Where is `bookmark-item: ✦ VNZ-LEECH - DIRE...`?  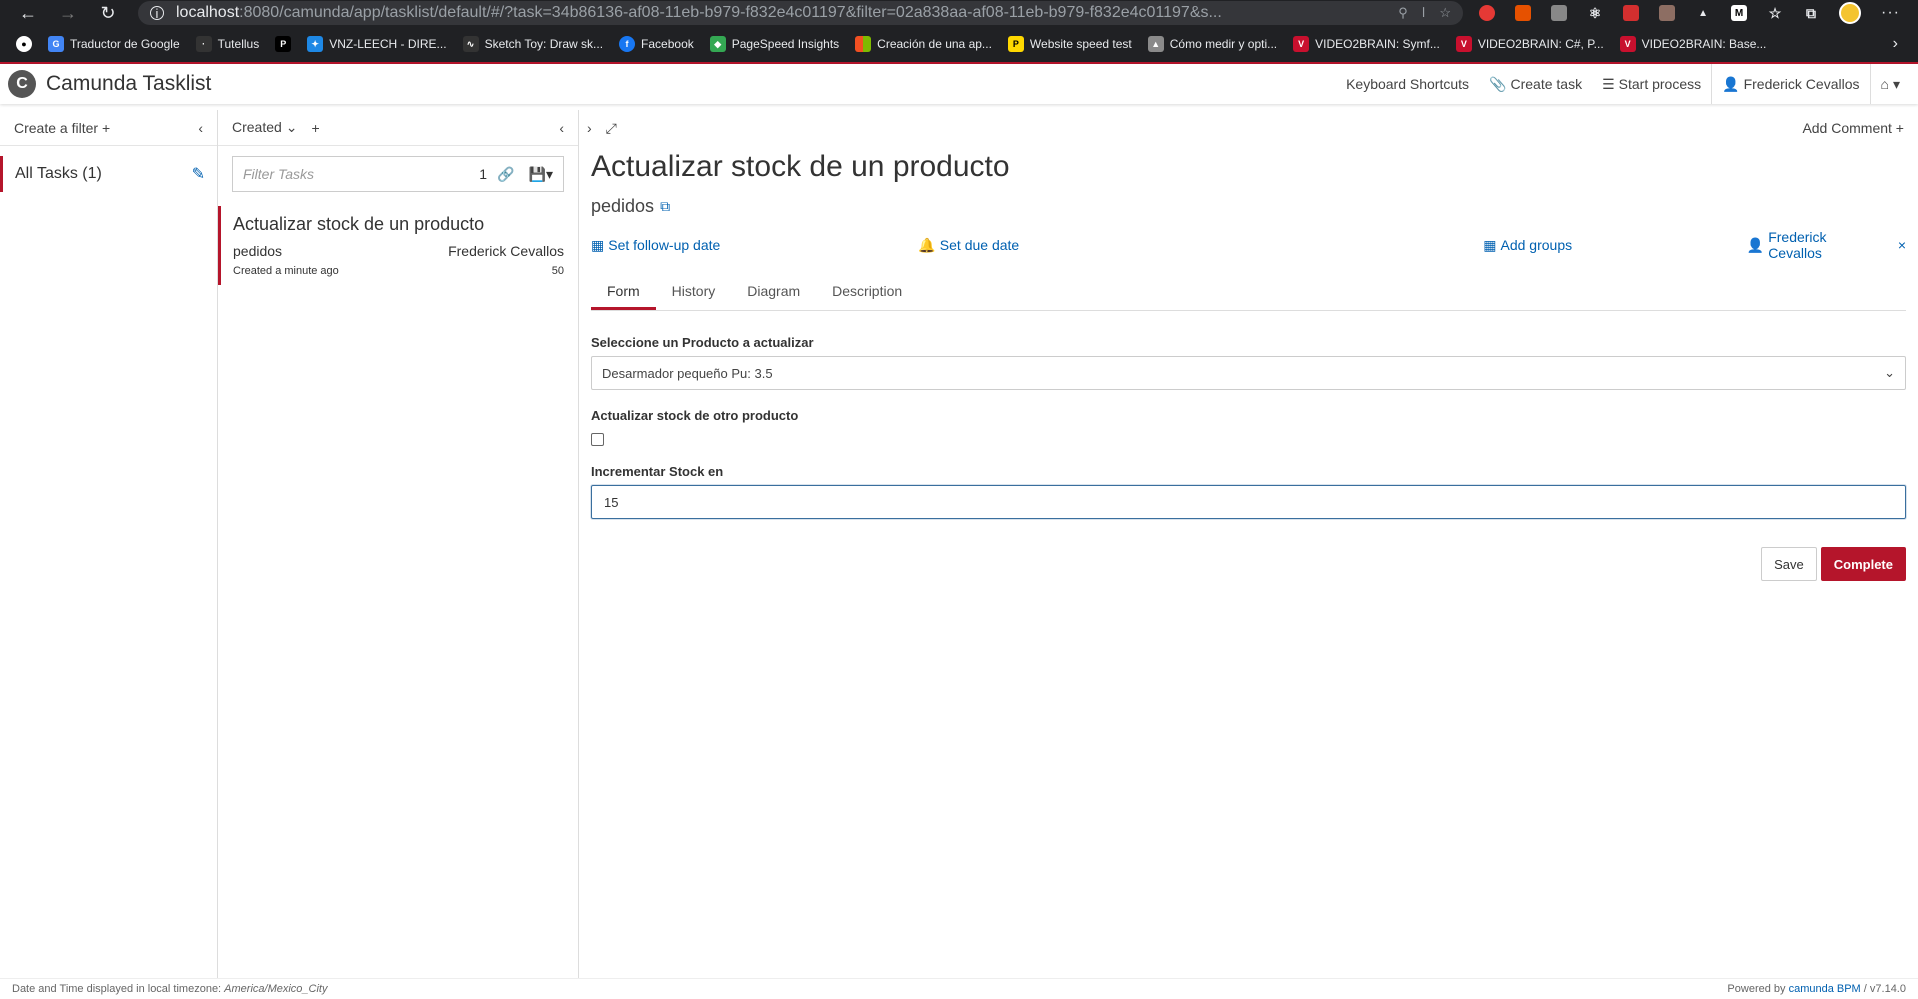 bookmark-item: ✦ VNZ-LEECH - DIRE... is located at coordinates (376, 44).